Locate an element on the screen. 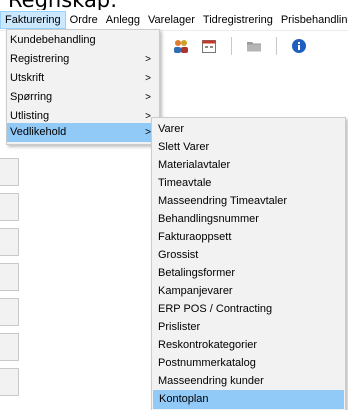 The height and width of the screenshot is (410, 348). menu-item-label: ERP POS / Contracting is located at coordinates (215, 309).